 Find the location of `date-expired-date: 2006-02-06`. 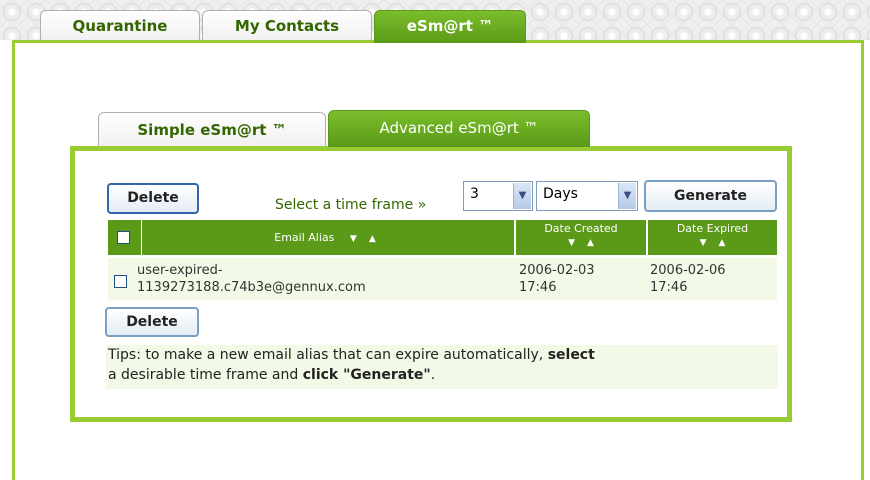

date-expired-date: 2006-02-06 is located at coordinates (688, 270).